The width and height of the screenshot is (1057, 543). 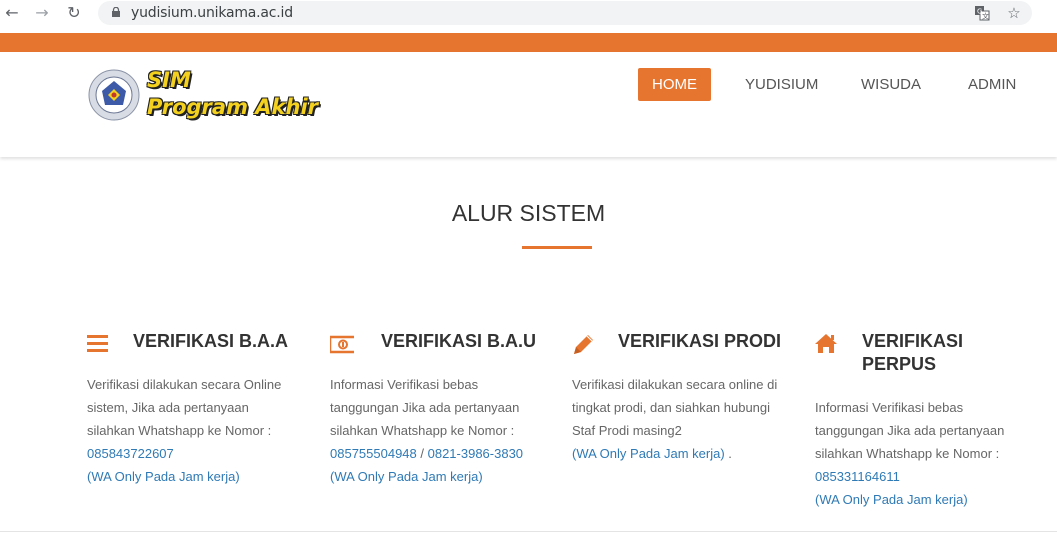 What do you see at coordinates (116, 12) in the screenshot?
I see `lock-icon` at bounding box center [116, 12].